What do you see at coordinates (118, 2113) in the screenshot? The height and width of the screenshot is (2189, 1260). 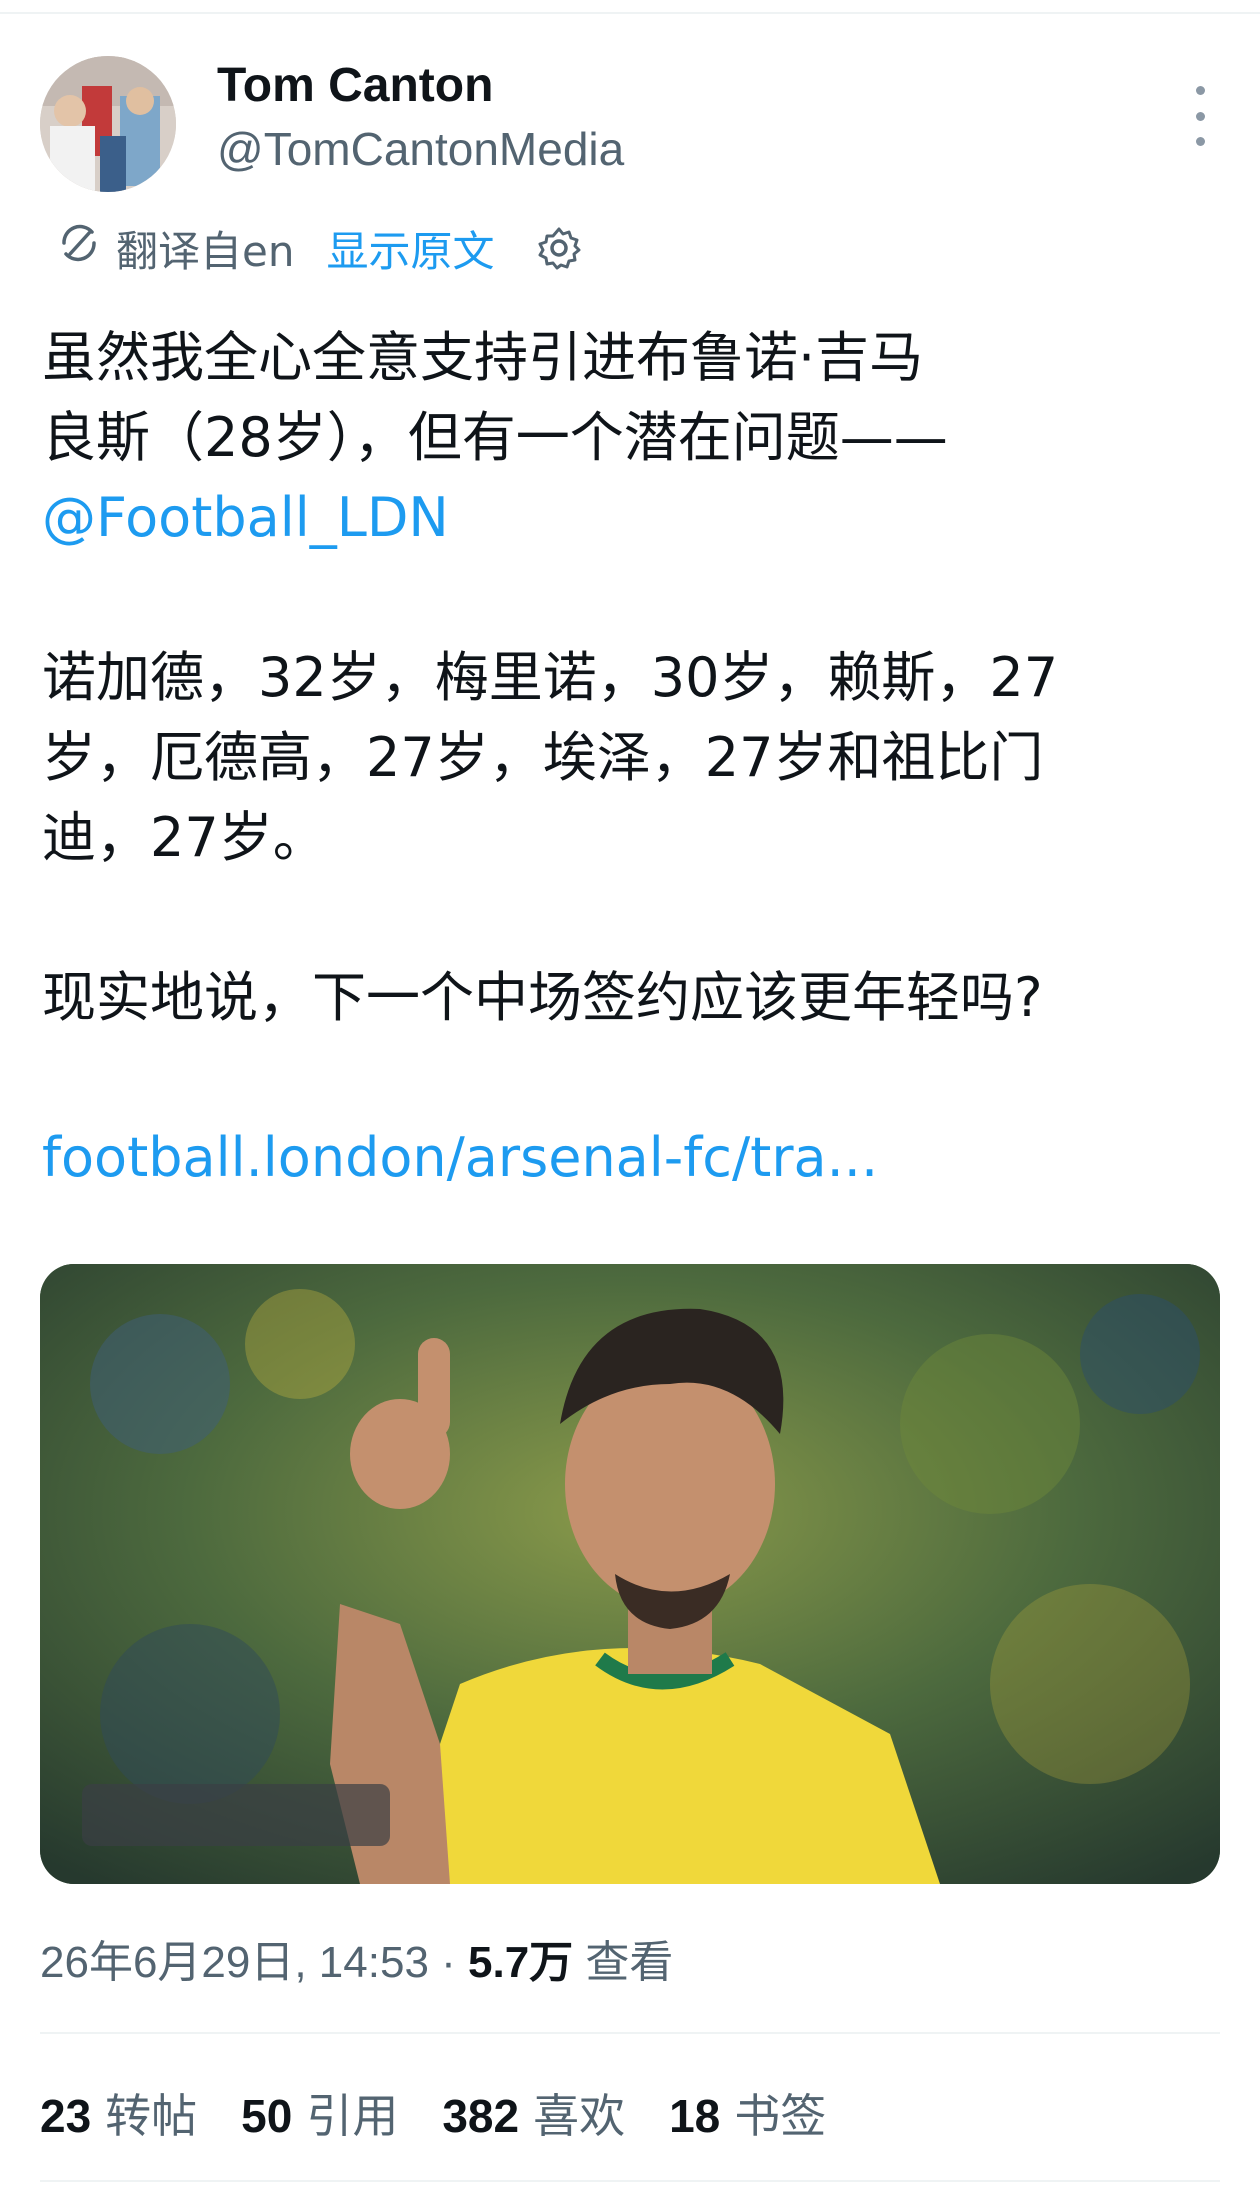 I see `reposts-stat: 23 转帖` at bounding box center [118, 2113].